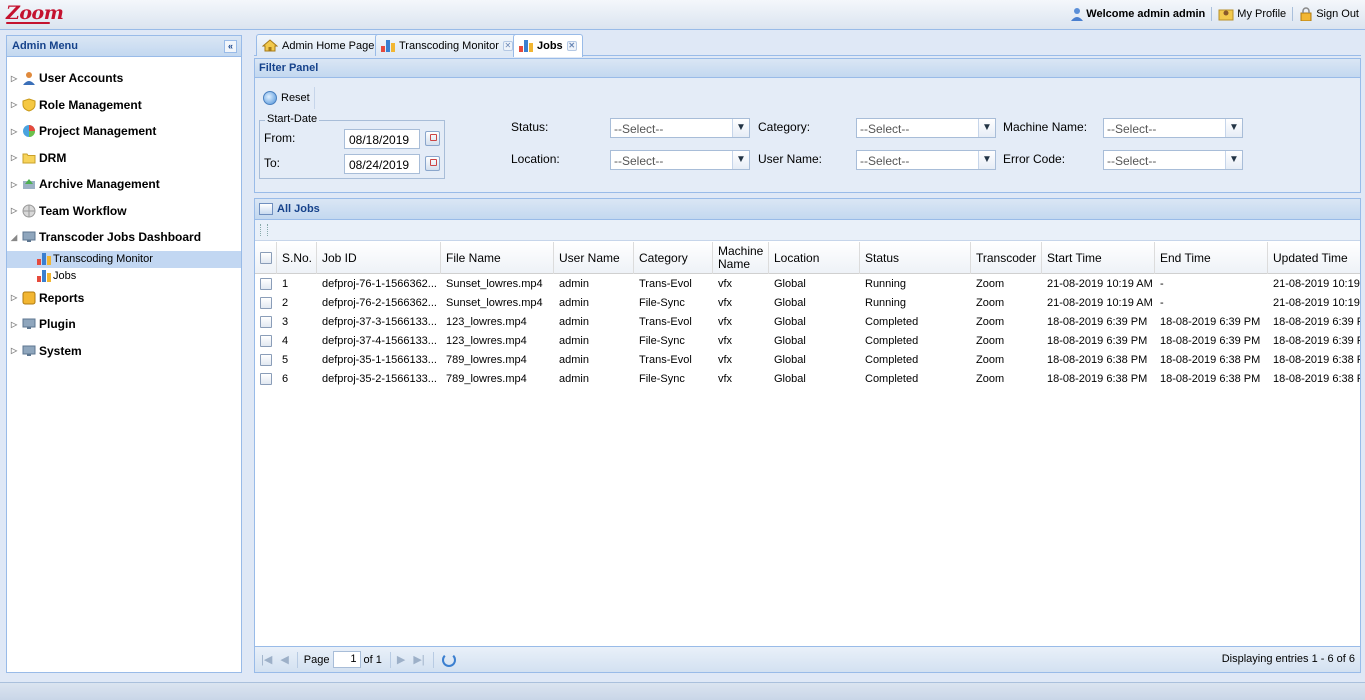  I want to click on select-all-checkbox, so click(266, 258).